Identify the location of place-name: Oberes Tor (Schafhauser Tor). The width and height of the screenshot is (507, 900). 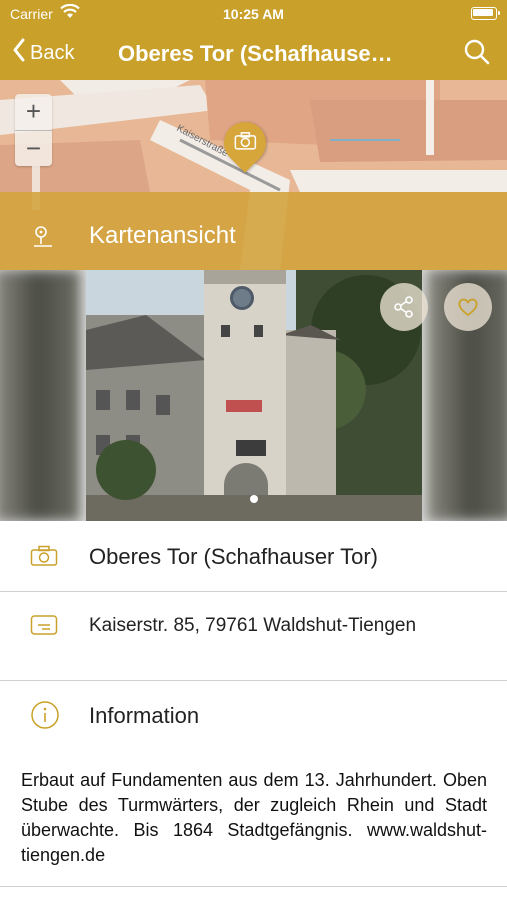
(233, 556).